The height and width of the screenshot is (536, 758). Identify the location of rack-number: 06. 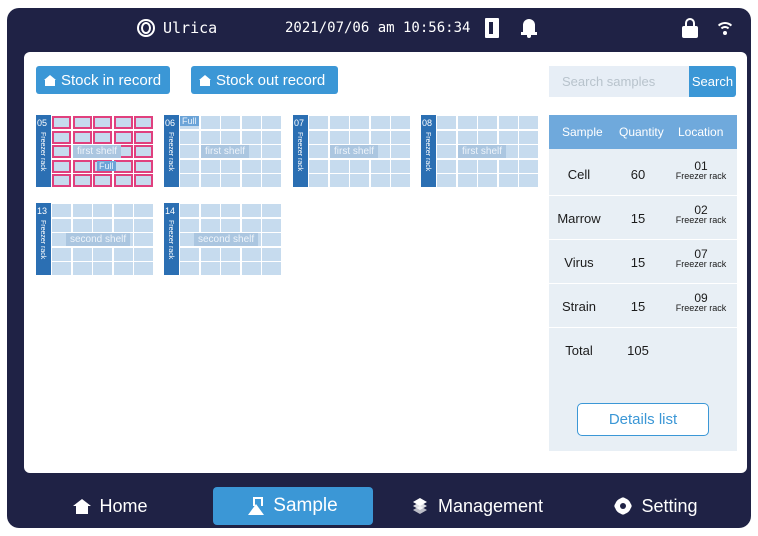
(170, 123).